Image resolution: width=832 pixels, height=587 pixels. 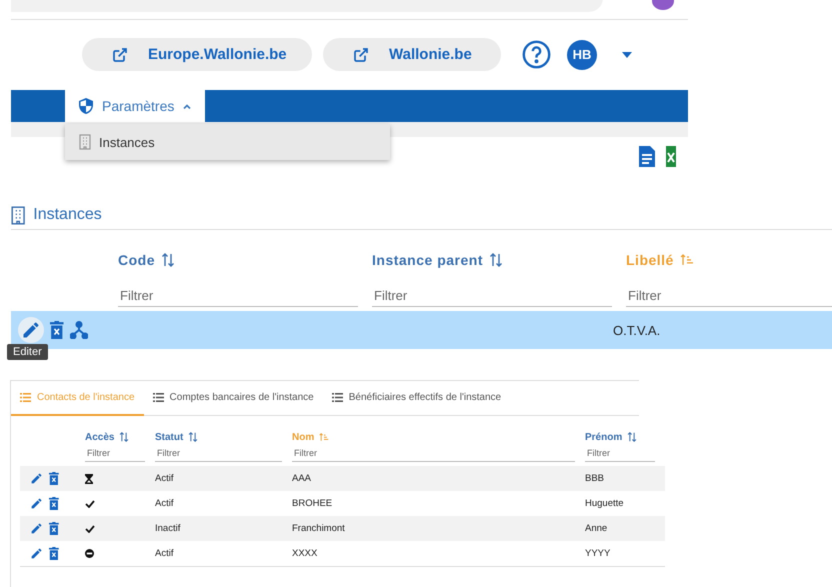 What do you see at coordinates (27, 352) in the screenshot?
I see `tooltip: Editer` at bounding box center [27, 352].